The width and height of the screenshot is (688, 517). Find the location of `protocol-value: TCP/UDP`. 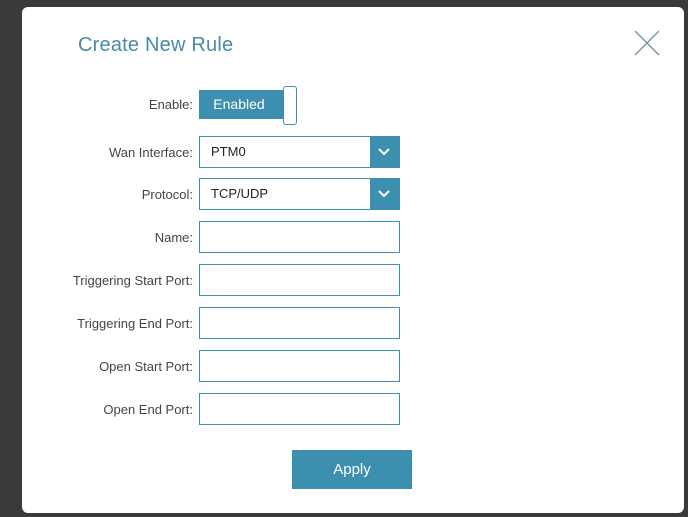

protocol-value: TCP/UDP is located at coordinates (240, 193).